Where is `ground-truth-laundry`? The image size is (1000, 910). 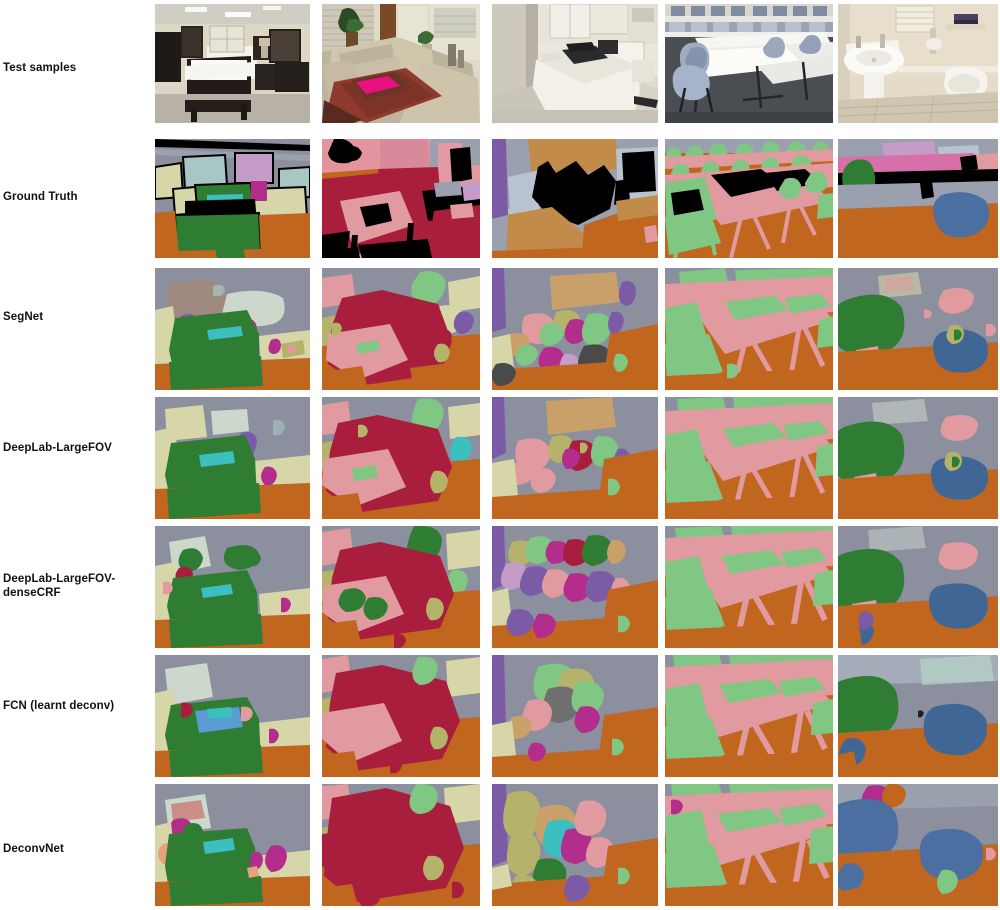
ground-truth-laundry is located at coordinates (575, 198).